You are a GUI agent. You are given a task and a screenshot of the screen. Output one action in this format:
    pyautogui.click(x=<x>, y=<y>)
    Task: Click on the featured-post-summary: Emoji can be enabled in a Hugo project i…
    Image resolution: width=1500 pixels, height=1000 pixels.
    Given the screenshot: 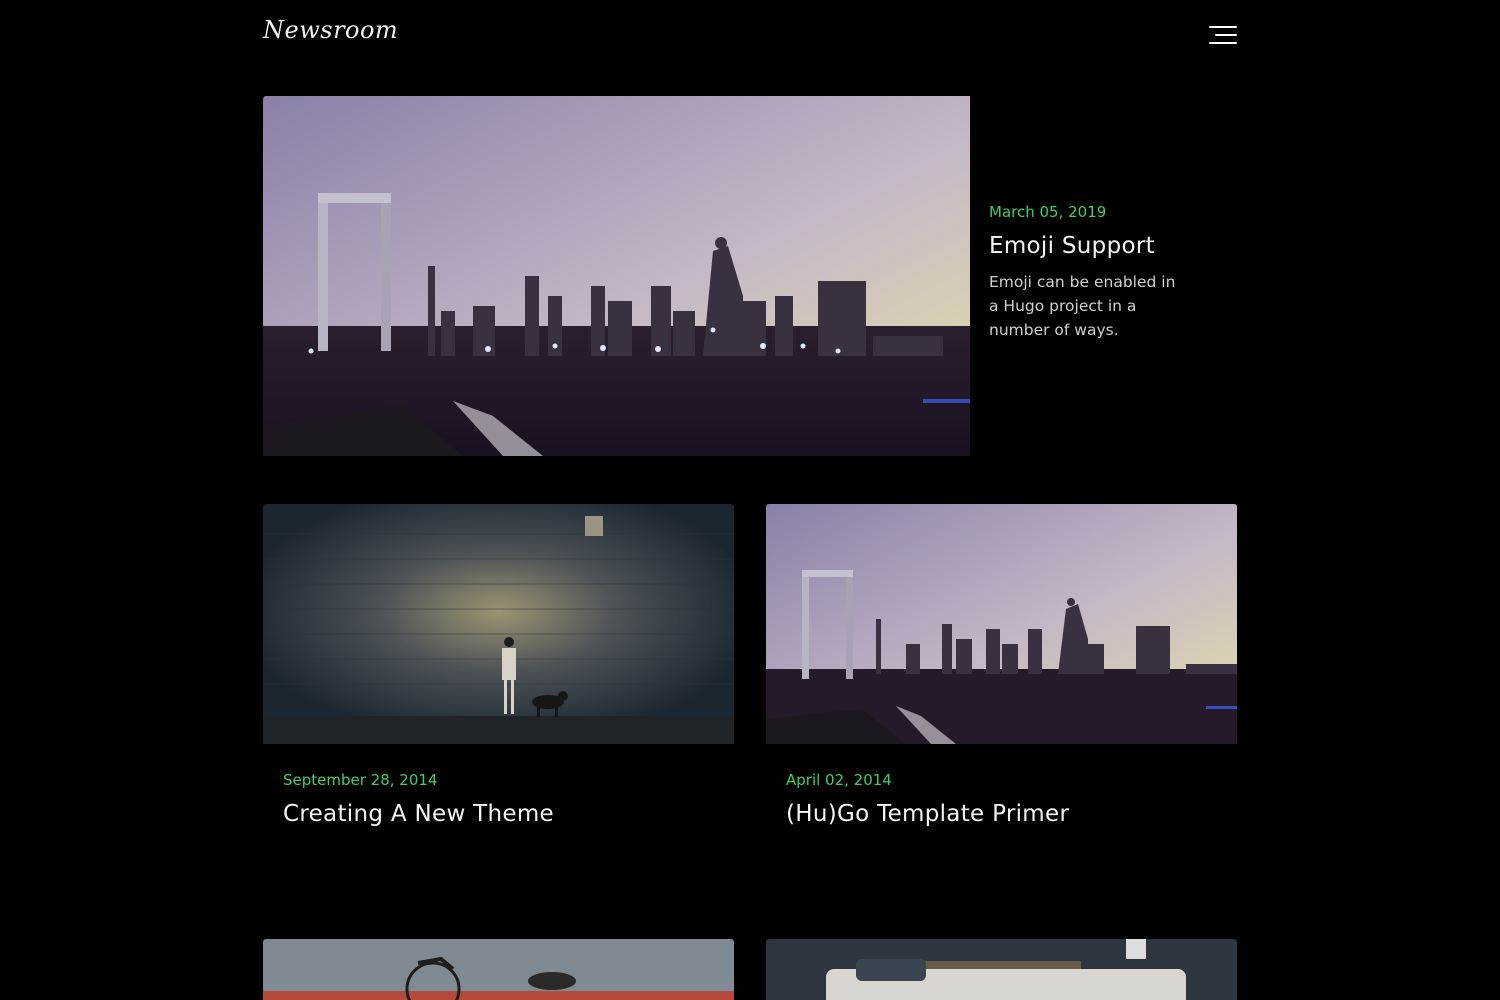 What is the action you would take?
    pyautogui.click(x=1082, y=306)
    